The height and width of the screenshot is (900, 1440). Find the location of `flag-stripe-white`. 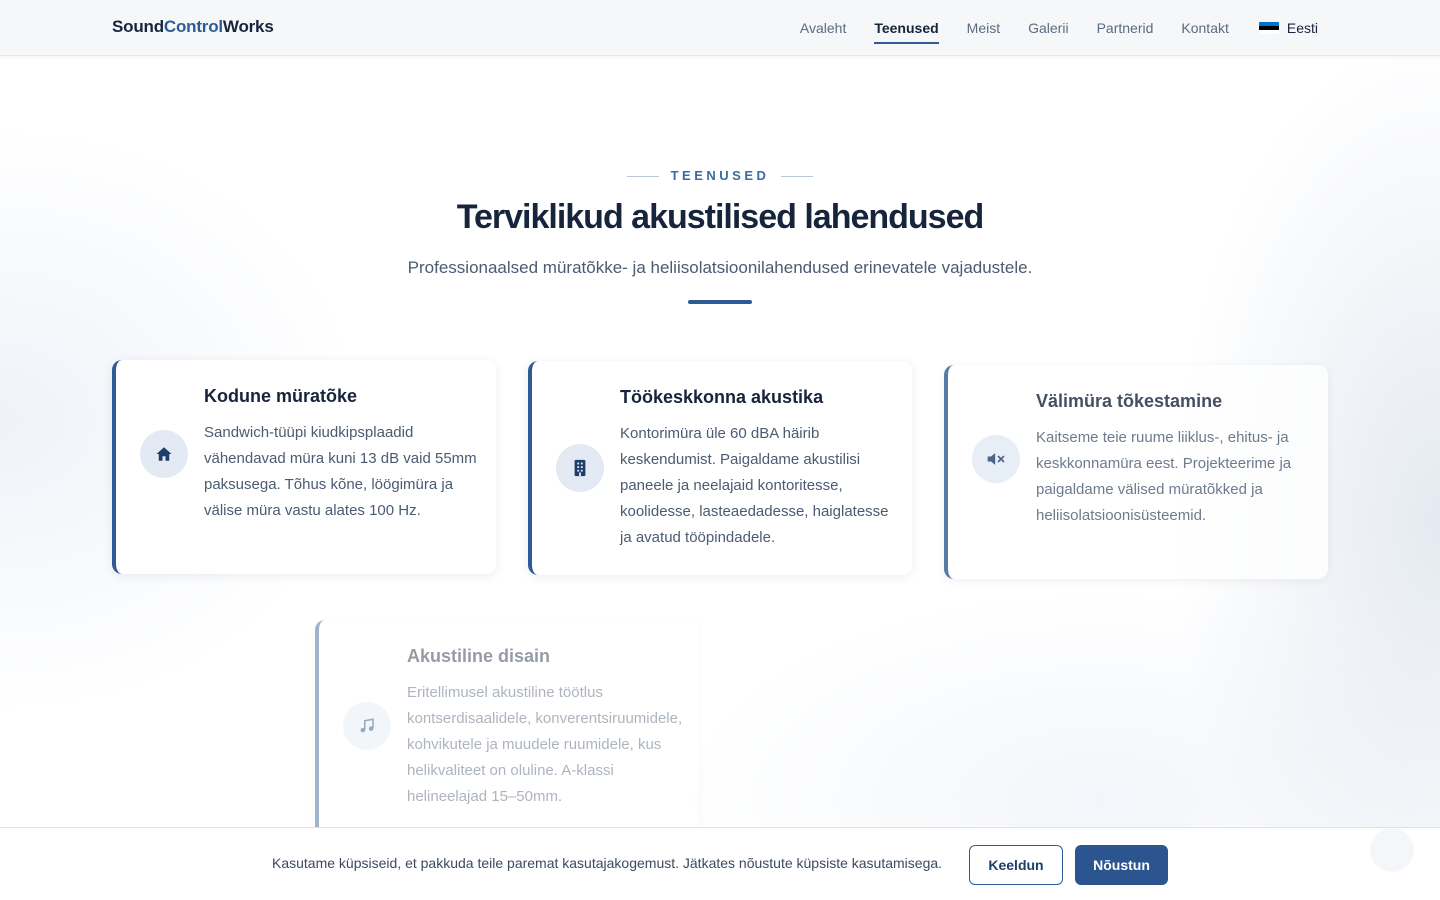

flag-stripe-white is located at coordinates (1268, 32).